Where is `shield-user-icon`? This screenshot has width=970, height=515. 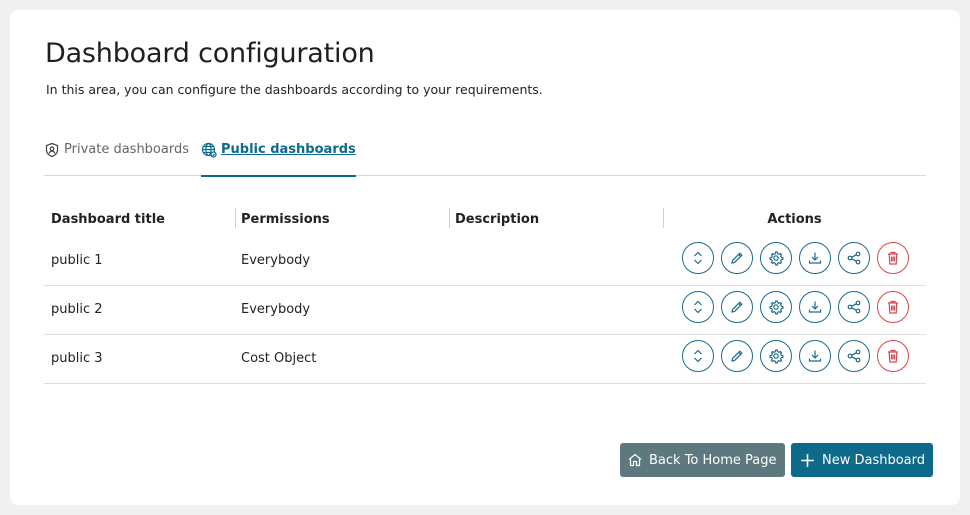 shield-user-icon is located at coordinates (52, 150).